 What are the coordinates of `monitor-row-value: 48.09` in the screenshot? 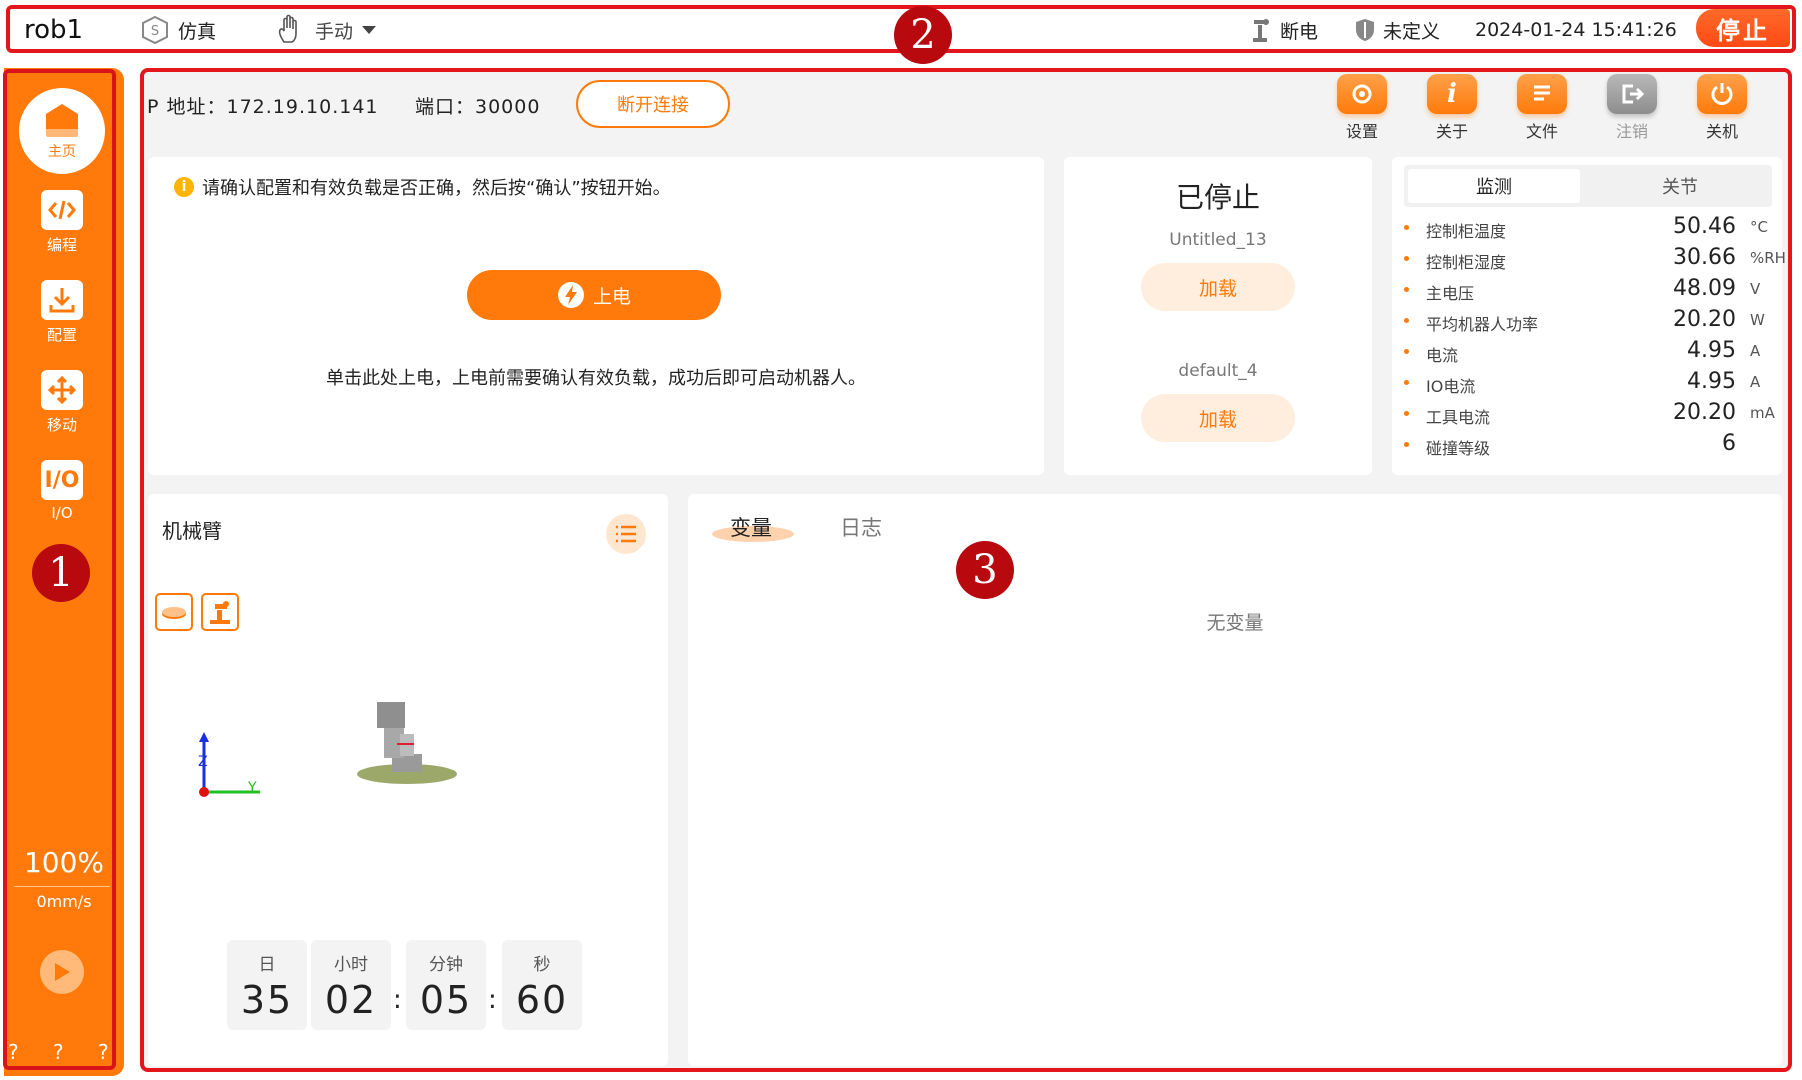 It's located at (1704, 288).